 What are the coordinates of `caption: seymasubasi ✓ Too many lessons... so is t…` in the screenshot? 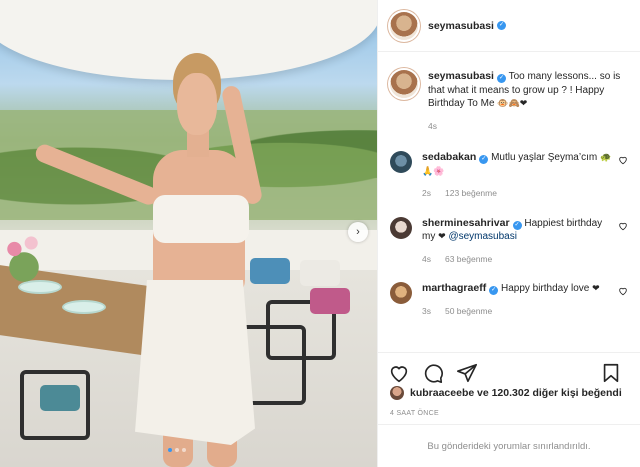 It's located at (509, 101).